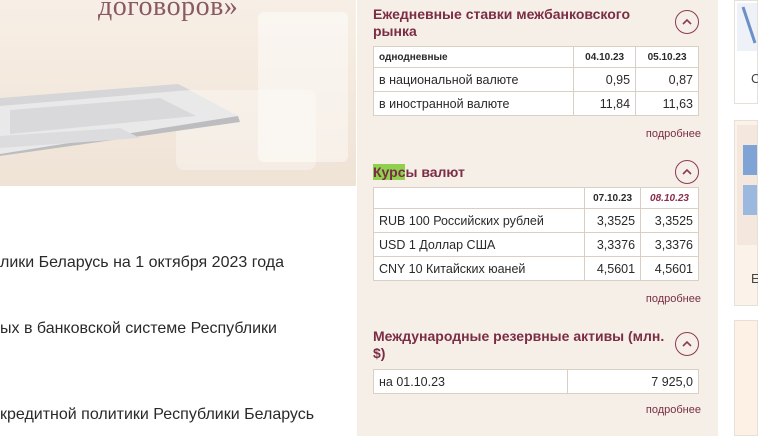 Image resolution: width=758 pixels, height=436 pixels. What do you see at coordinates (389, 172) in the screenshot?
I see `rates-title-highlight: Курс` at bounding box center [389, 172].